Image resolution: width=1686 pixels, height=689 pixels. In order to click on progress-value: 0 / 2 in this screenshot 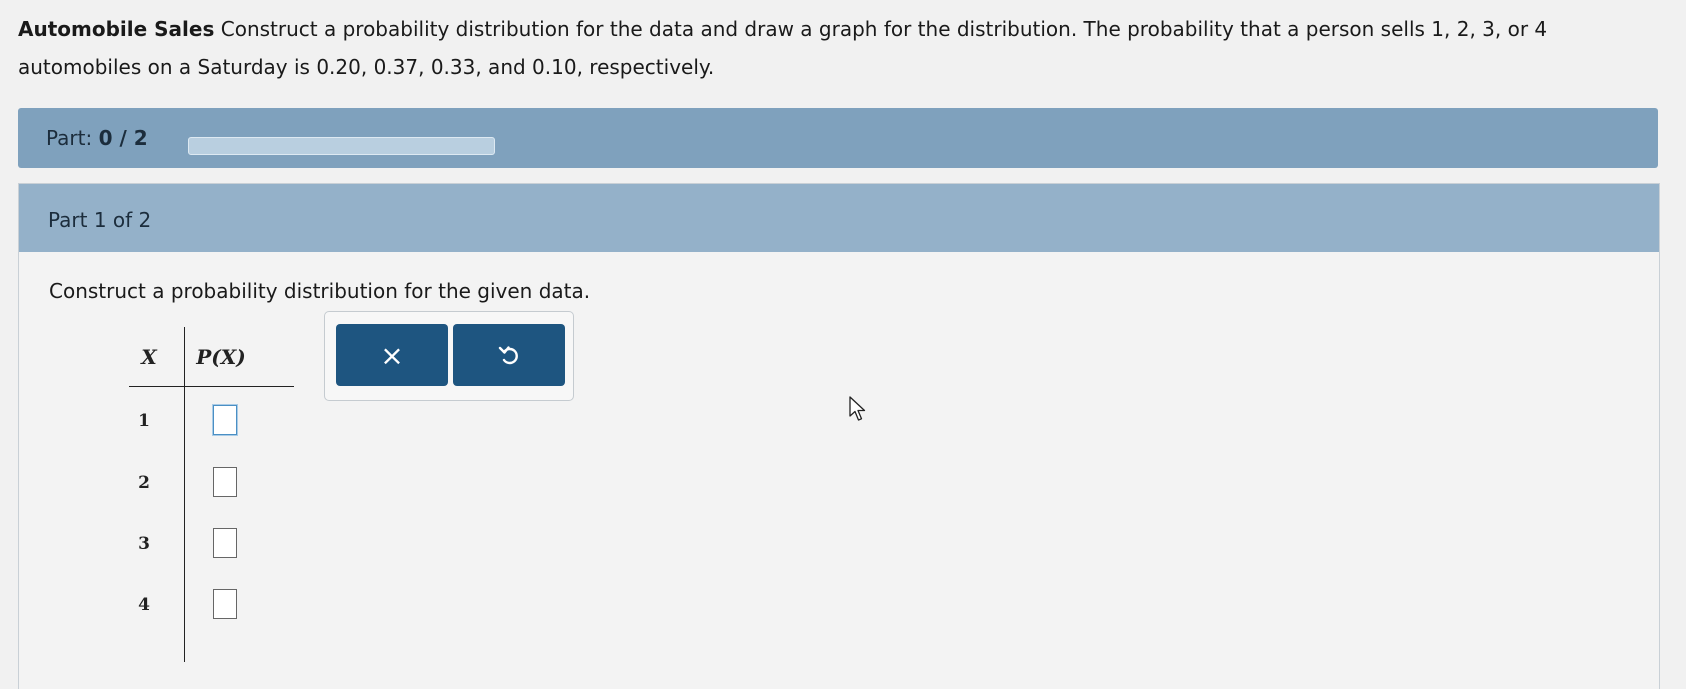, I will do `click(123, 138)`.